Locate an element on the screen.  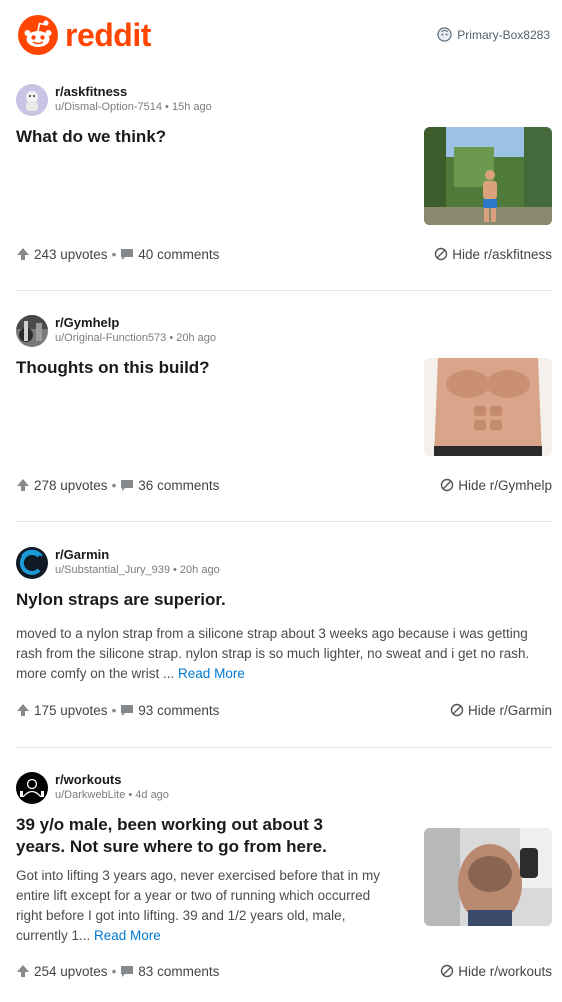
comment-count: 40 comments is located at coordinates (179, 254).